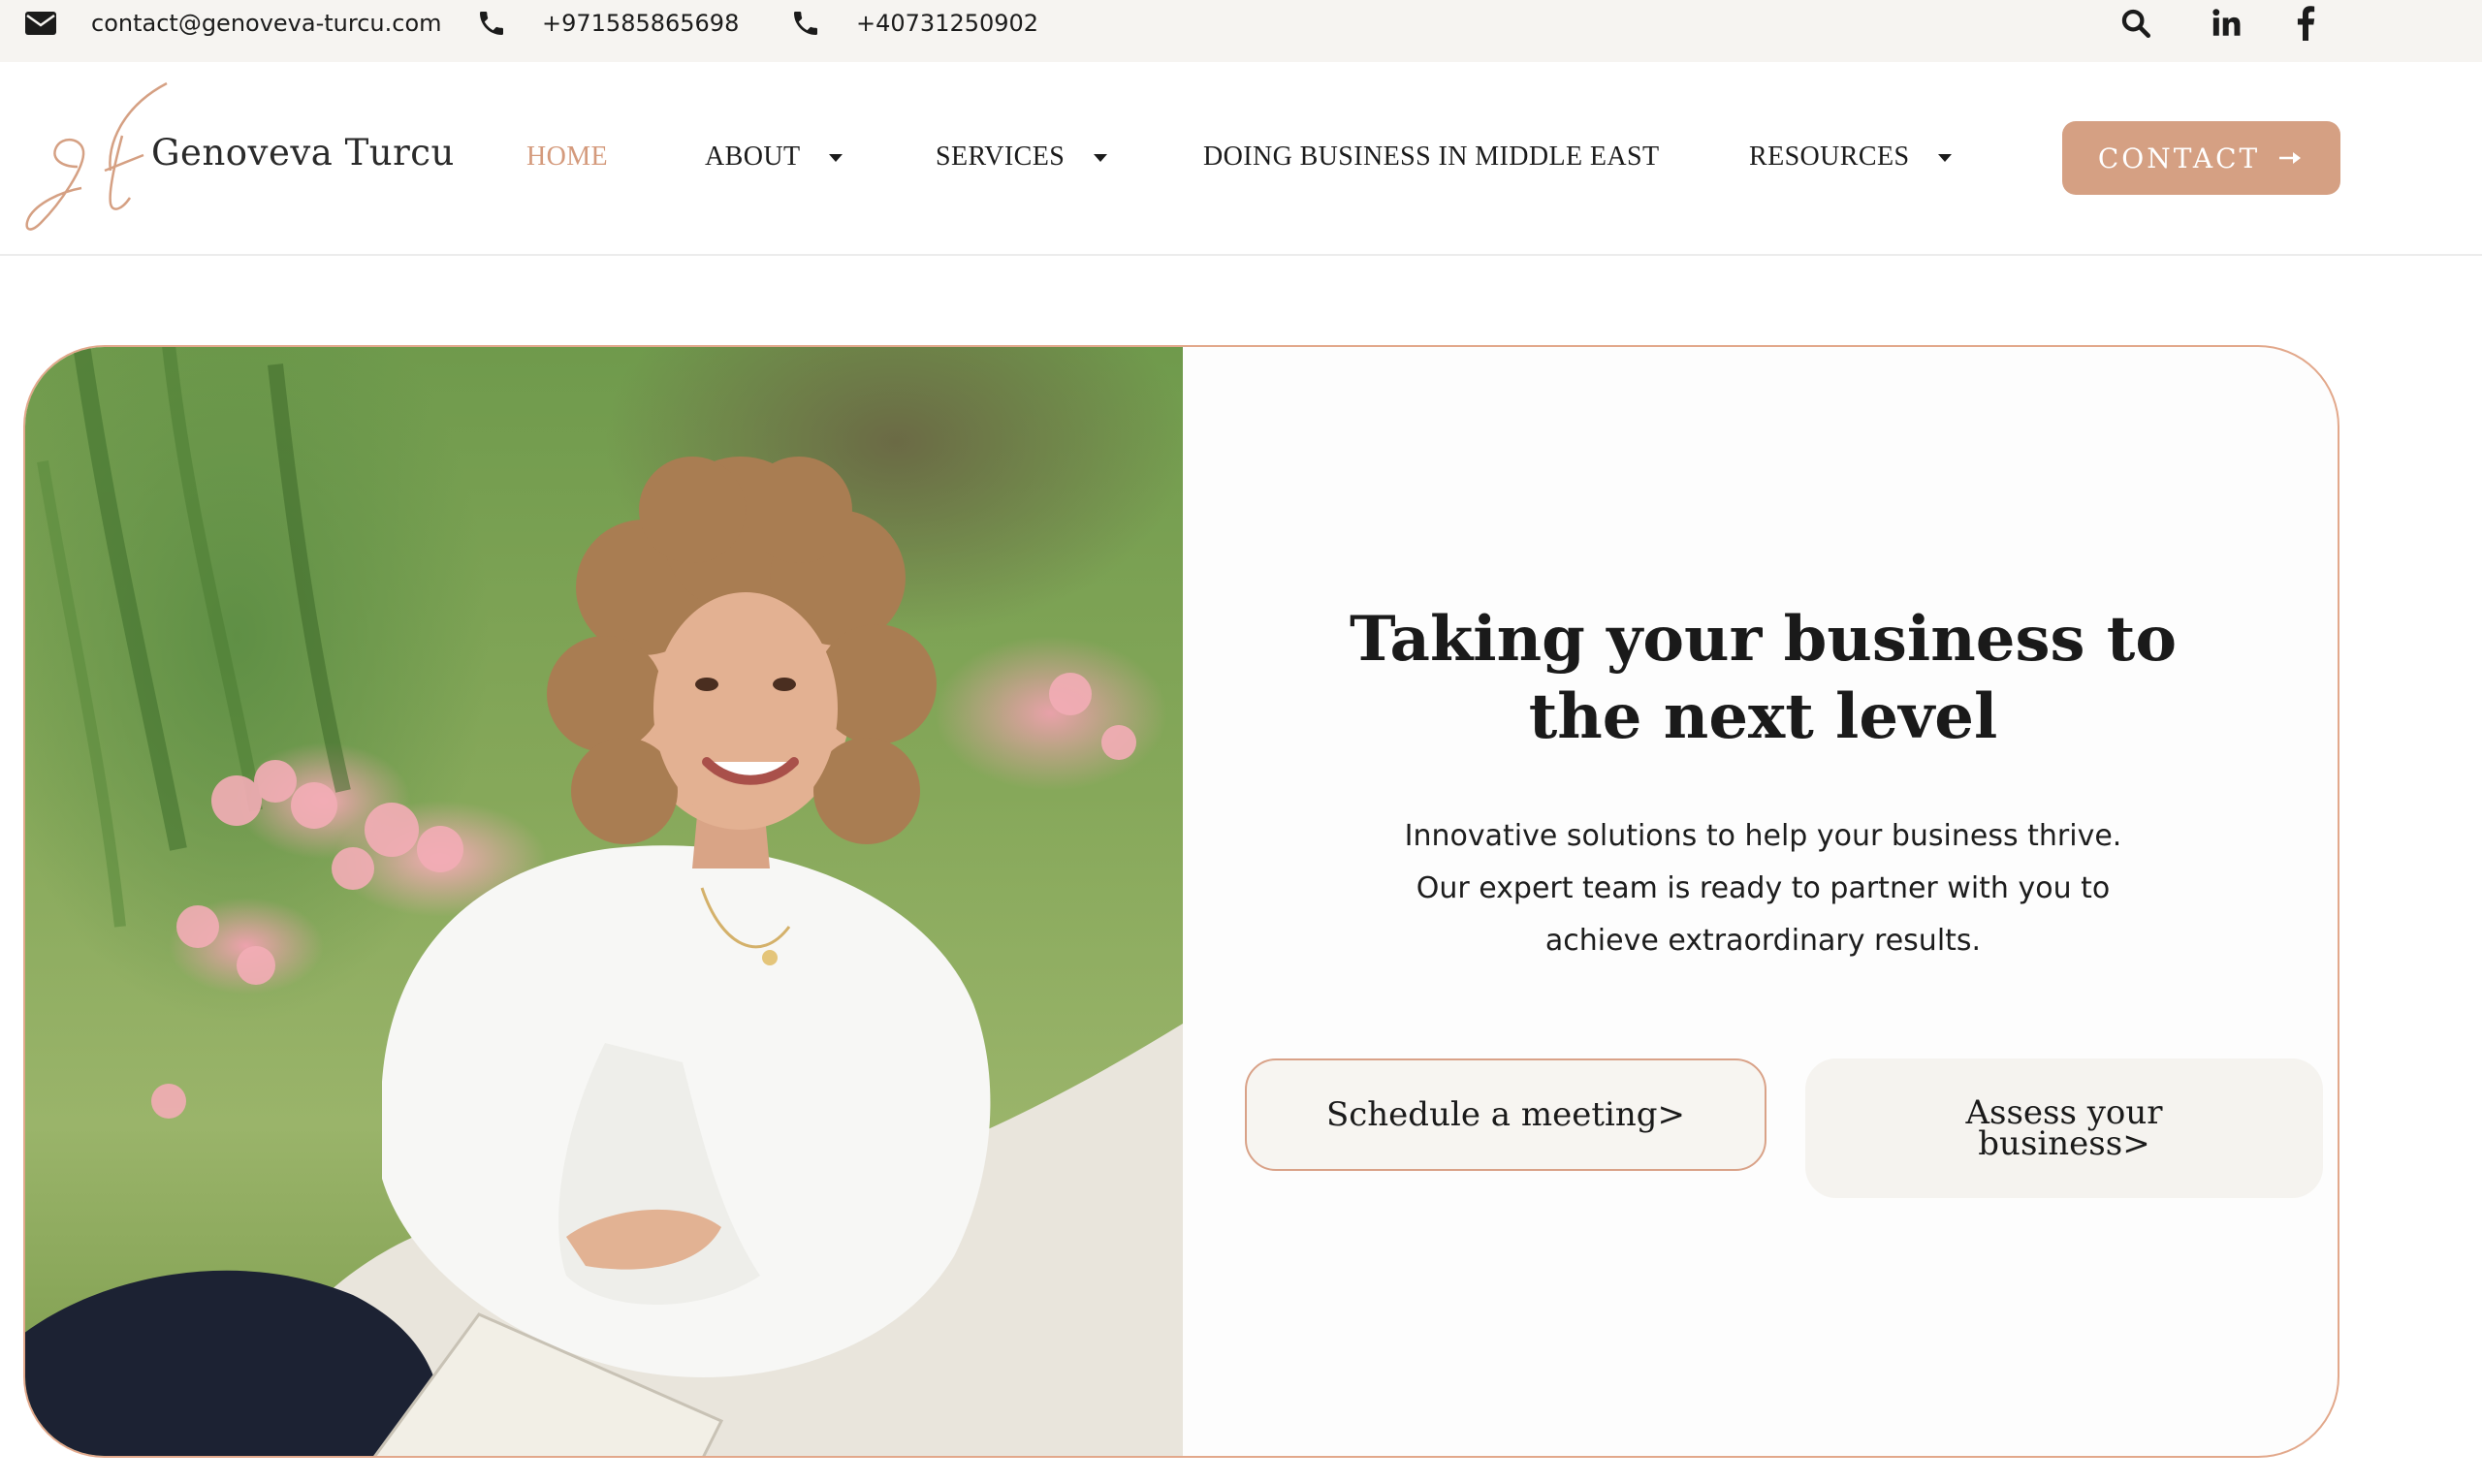 This screenshot has width=2482, height=1484. What do you see at coordinates (1763, 716) in the screenshot?
I see `hero-title-line-2: the next level` at bounding box center [1763, 716].